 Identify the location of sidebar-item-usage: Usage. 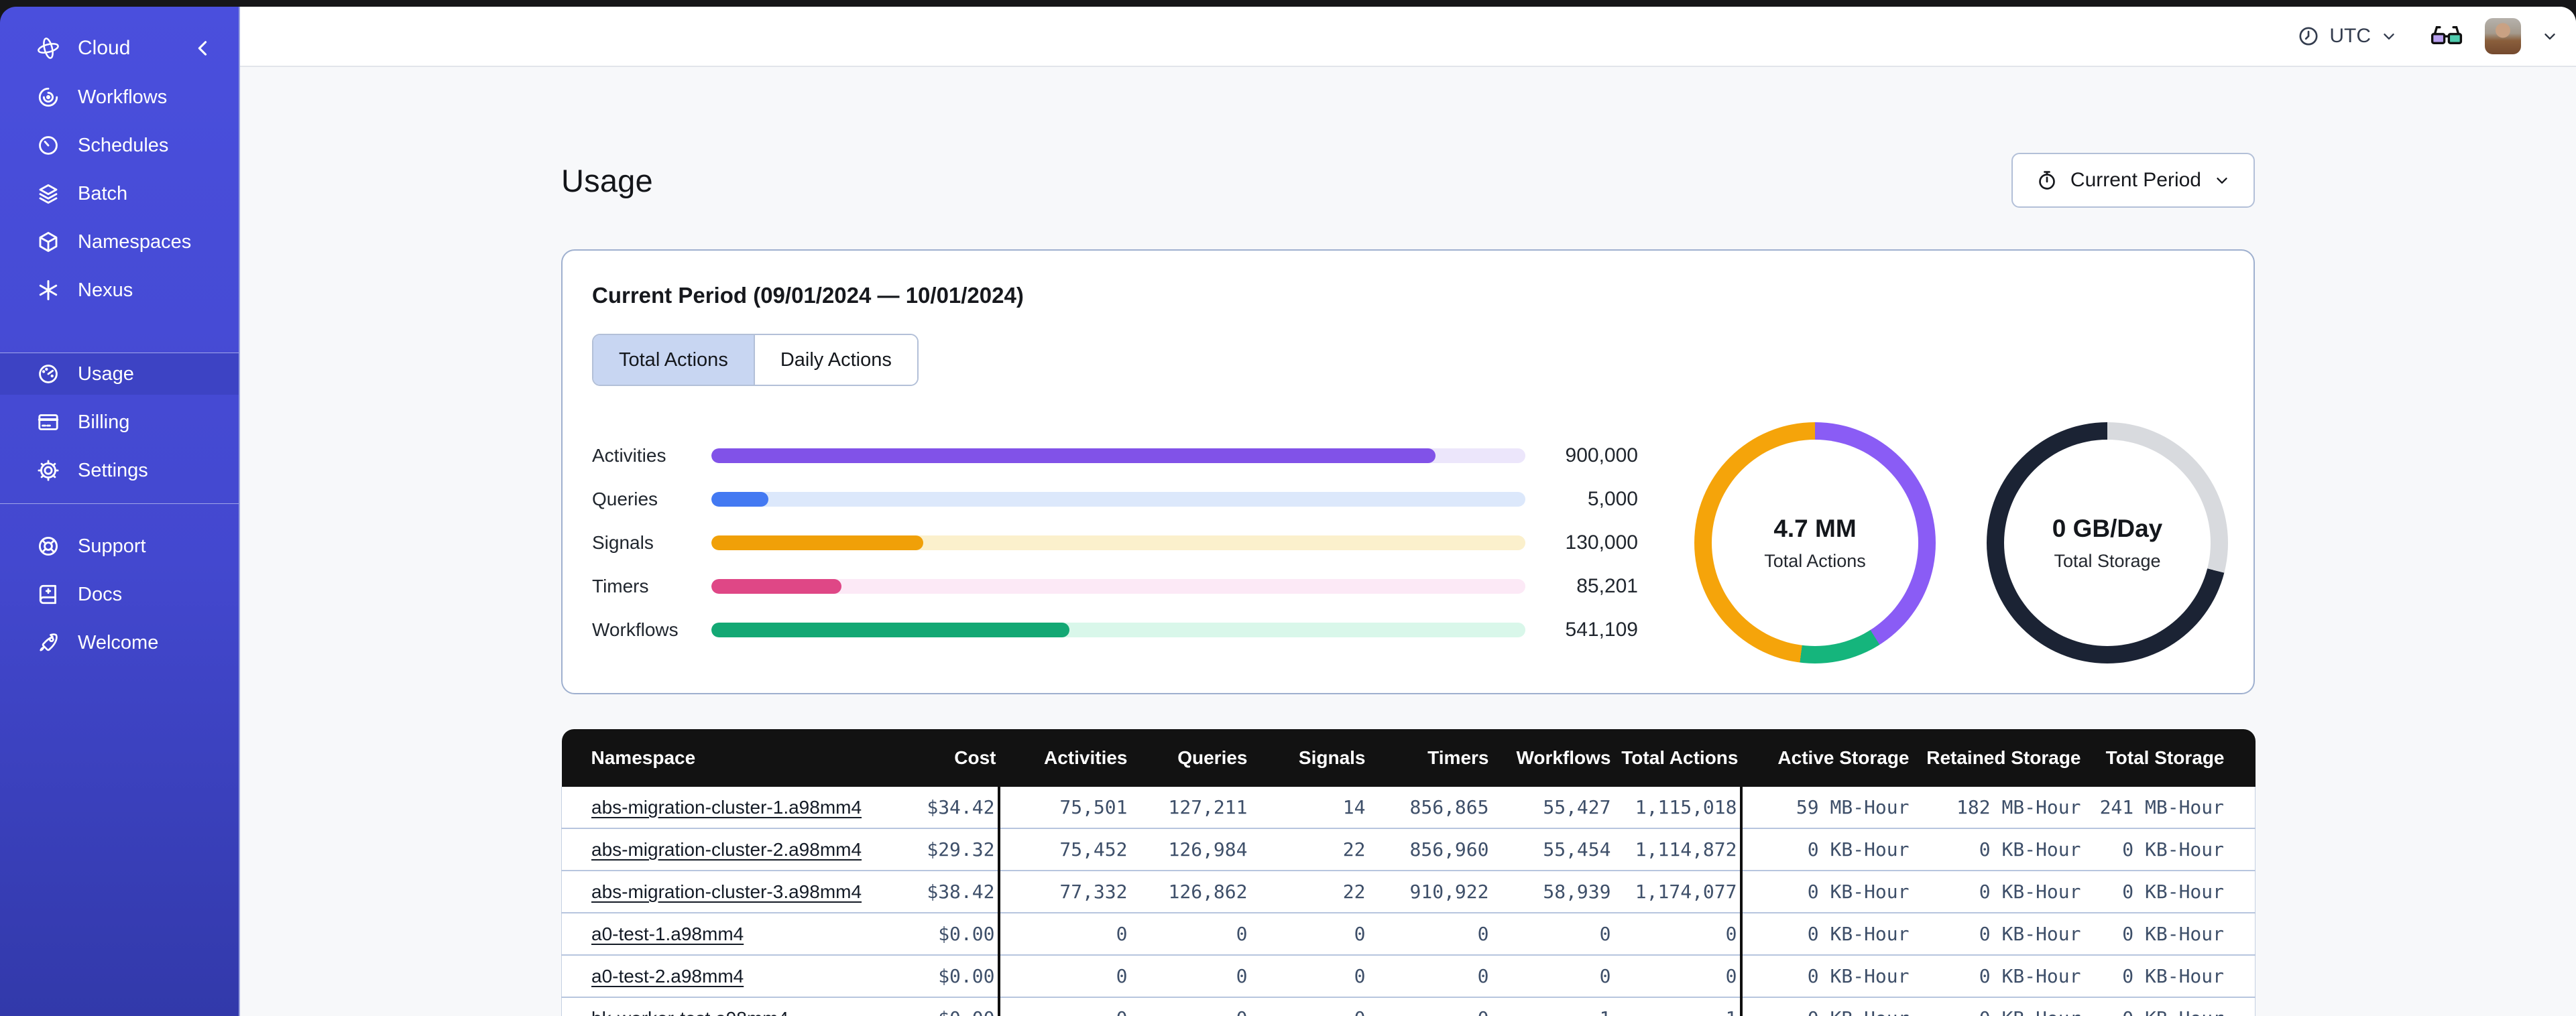
(119, 374).